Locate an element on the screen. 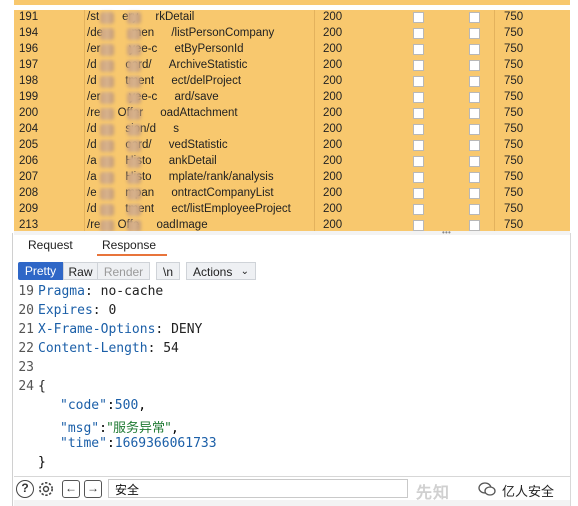 This screenshot has width=578, height=506. message-tabs: Request Response is located at coordinates (292, 246).